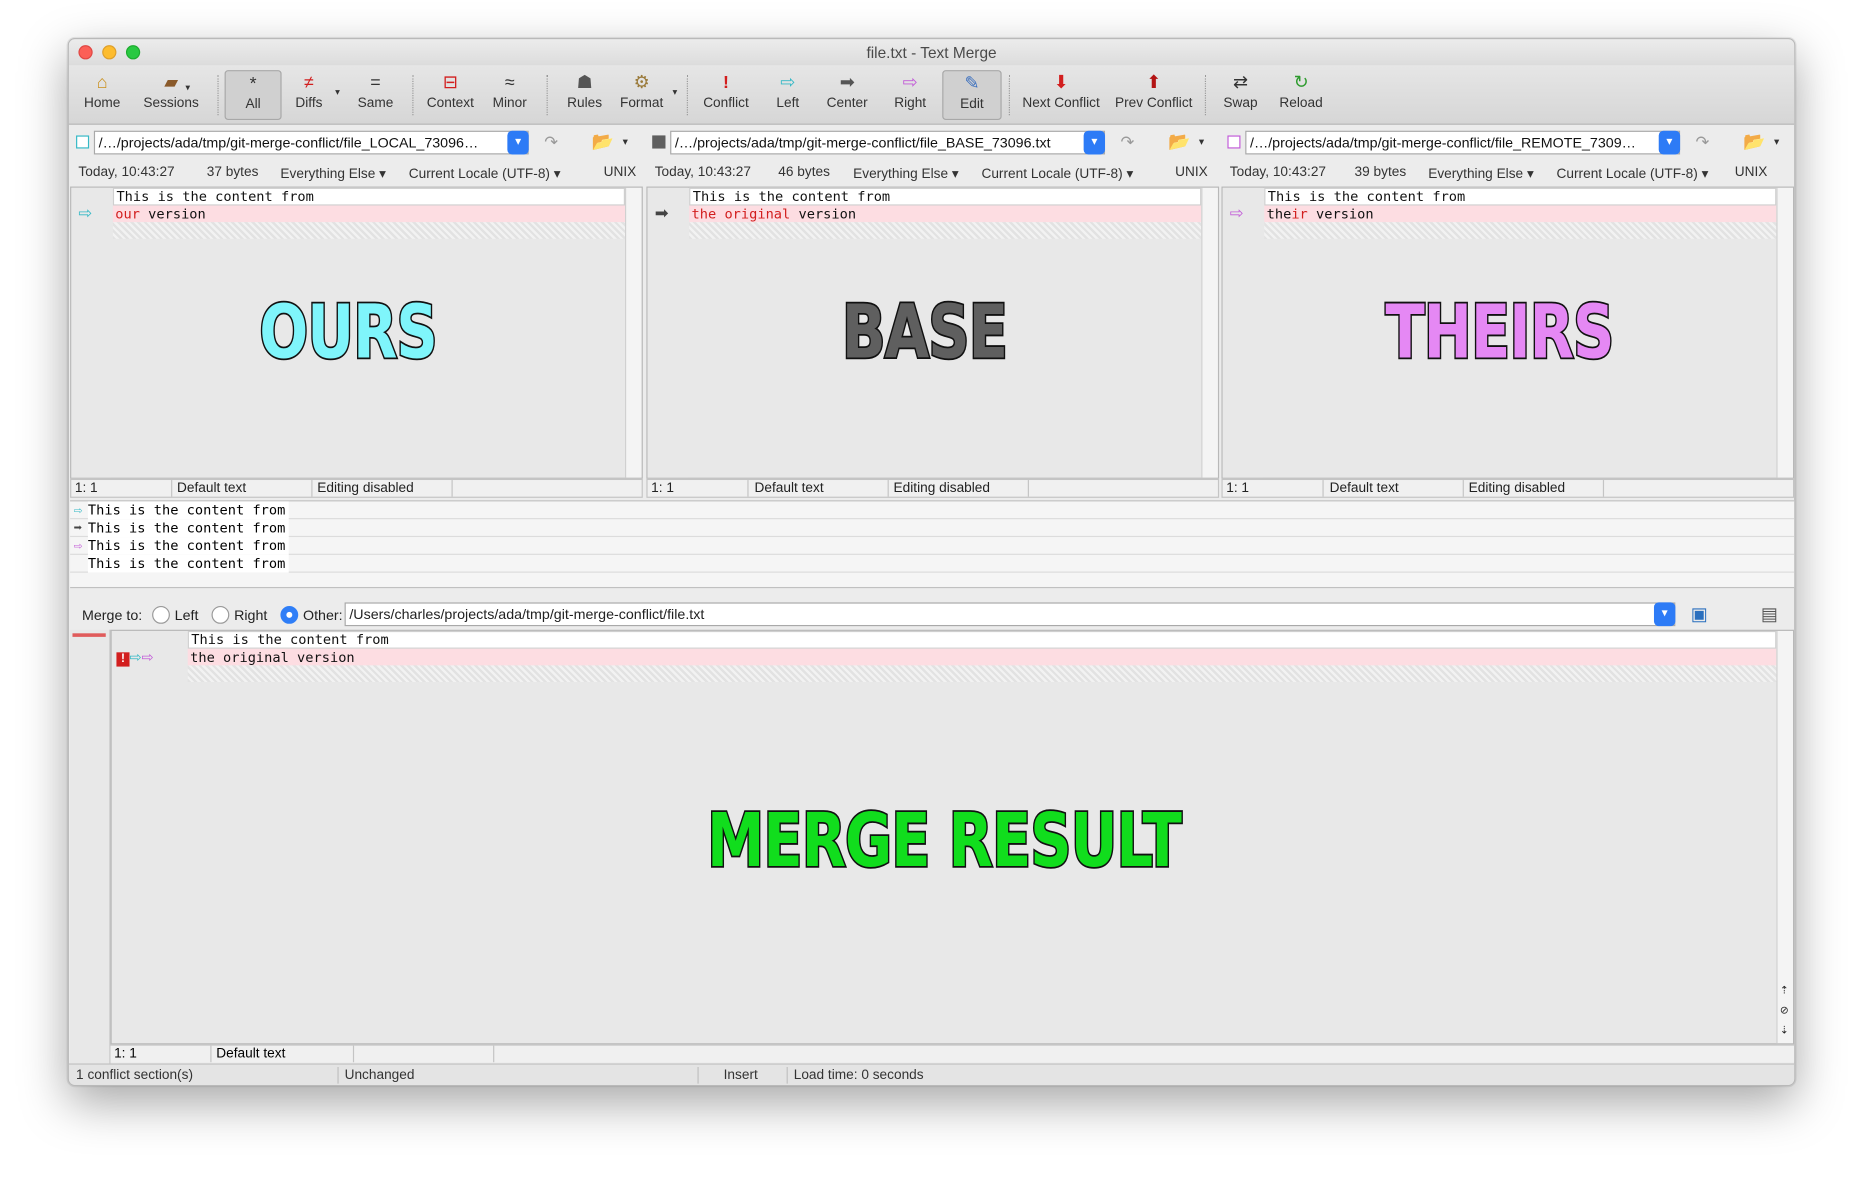  I want to click on diffs-button: ≠ Diffs, so click(308, 95).